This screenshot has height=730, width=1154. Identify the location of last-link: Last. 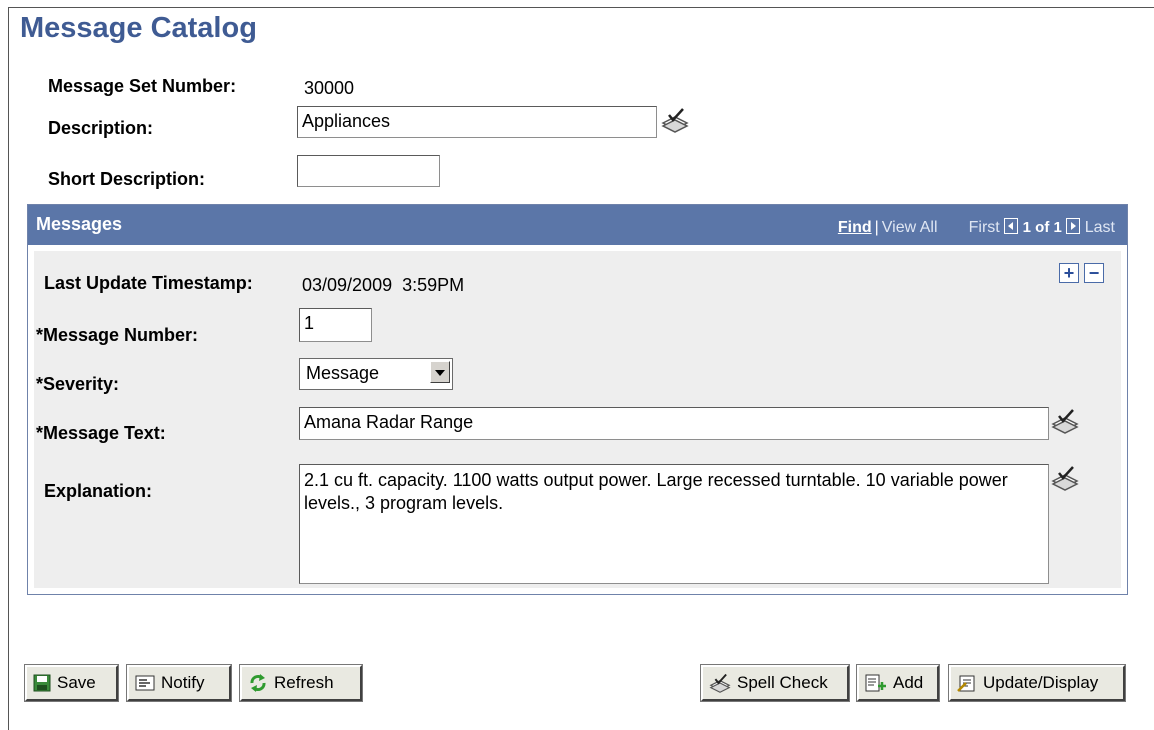
(1100, 227).